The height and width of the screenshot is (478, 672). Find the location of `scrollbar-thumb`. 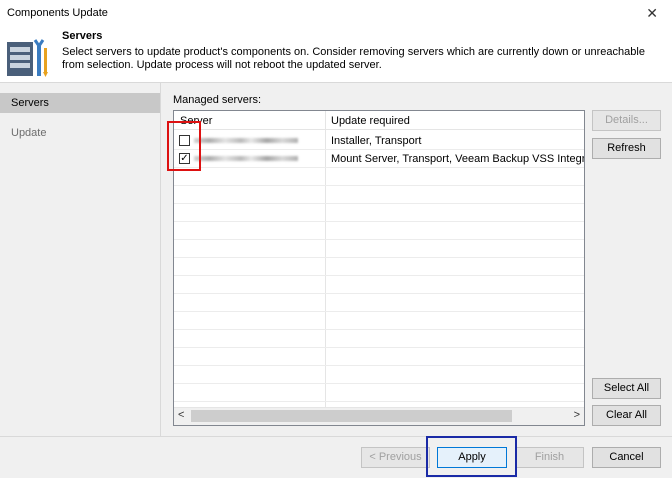

scrollbar-thumb is located at coordinates (351, 416).